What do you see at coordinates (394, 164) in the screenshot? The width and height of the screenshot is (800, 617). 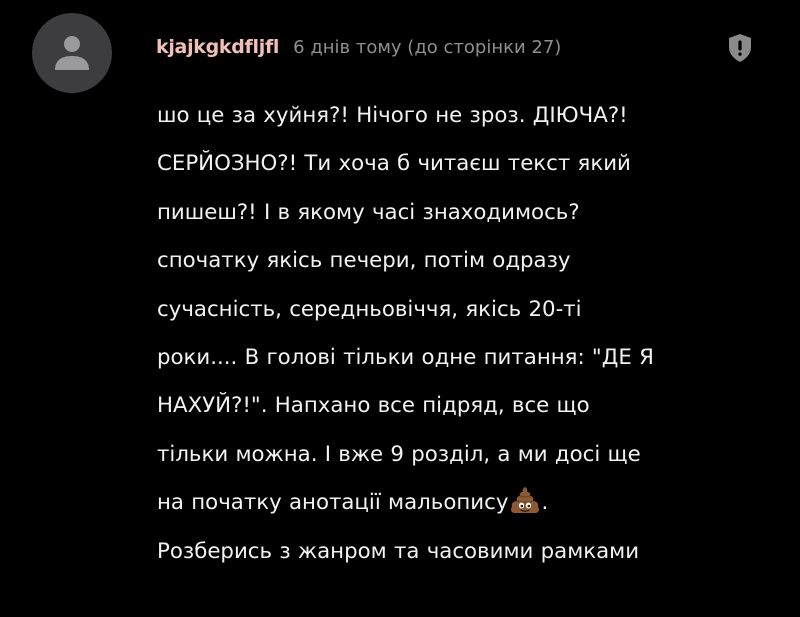 I see `comment-line: СЕРЙОЗНО?! Ти хоча б читаєш текст який` at bounding box center [394, 164].